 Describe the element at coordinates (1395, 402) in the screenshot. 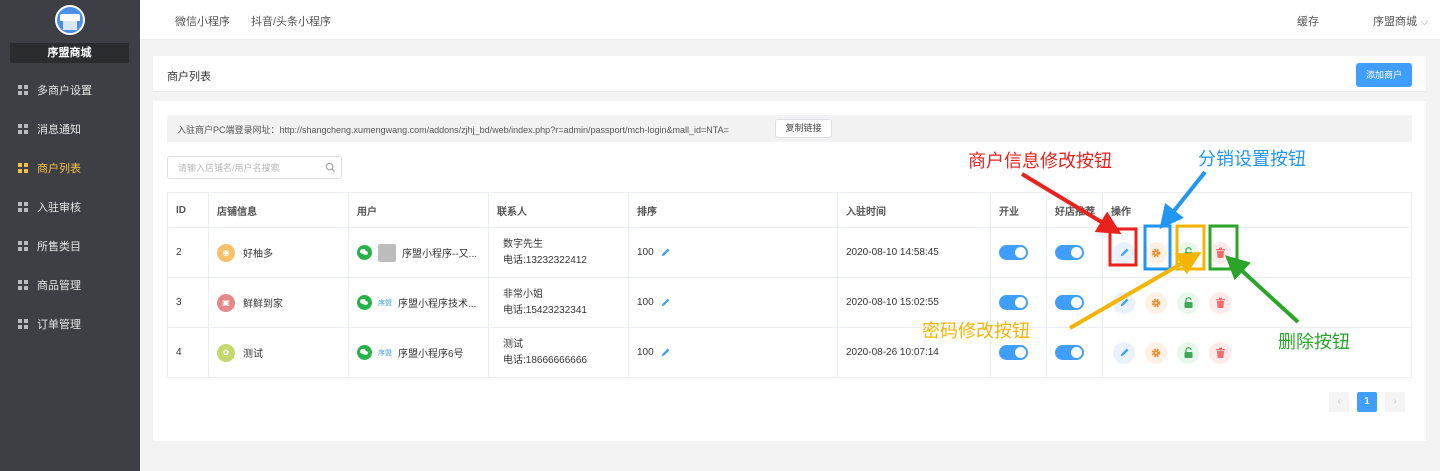

I see `pagination-next: ›` at that location.